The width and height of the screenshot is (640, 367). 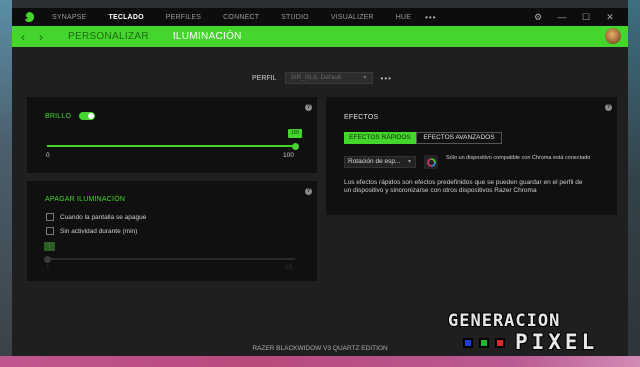 I want to click on minimize-icon: —, so click(x=562, y=17).